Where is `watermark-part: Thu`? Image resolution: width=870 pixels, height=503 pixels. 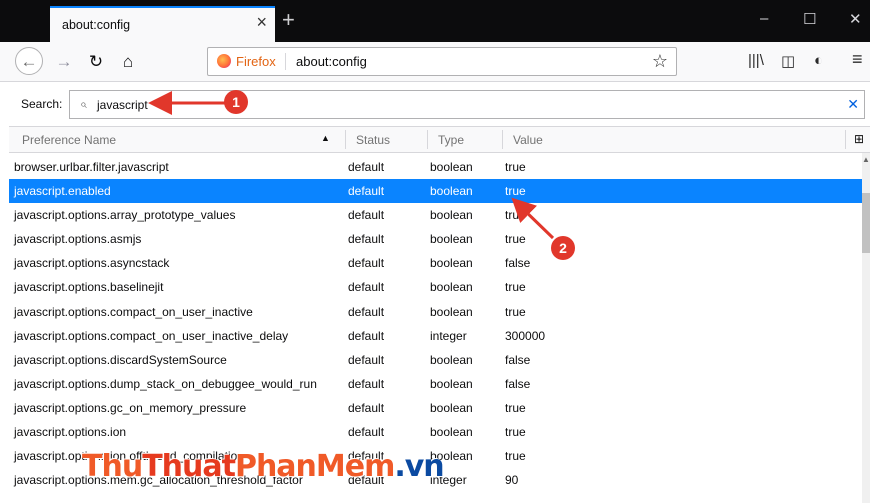 watermark-part: Thu is located at coordinates (112, 466).